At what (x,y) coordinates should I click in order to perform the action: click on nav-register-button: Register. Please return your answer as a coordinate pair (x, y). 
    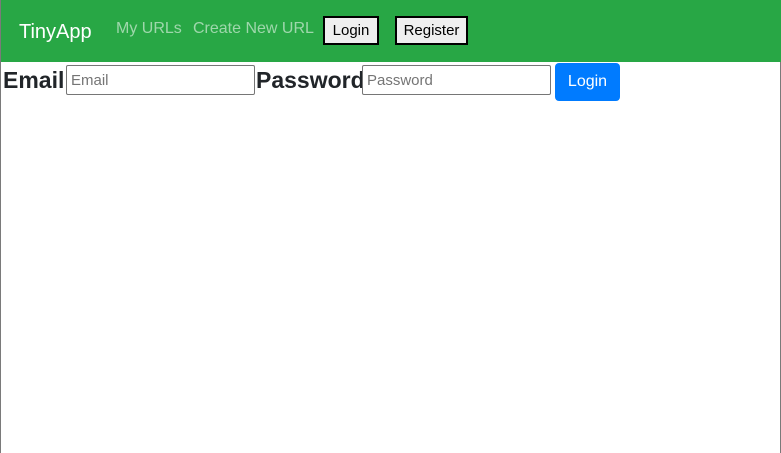
    Looking at the image, I should click on (431, 30).